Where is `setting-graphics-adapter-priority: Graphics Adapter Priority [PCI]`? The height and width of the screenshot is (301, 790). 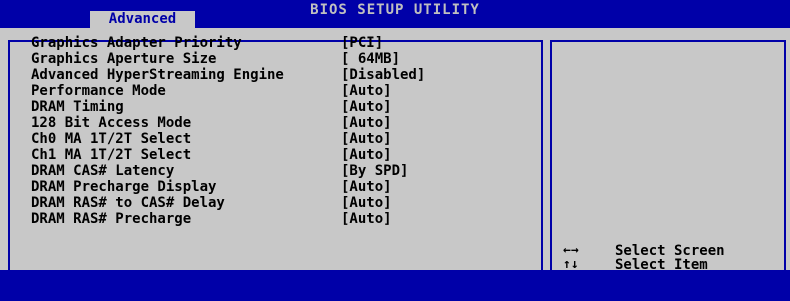
setting-graphics-adapter-priority: Graphics Adapter Priority [PCI] is located at coordinates (228, 43).